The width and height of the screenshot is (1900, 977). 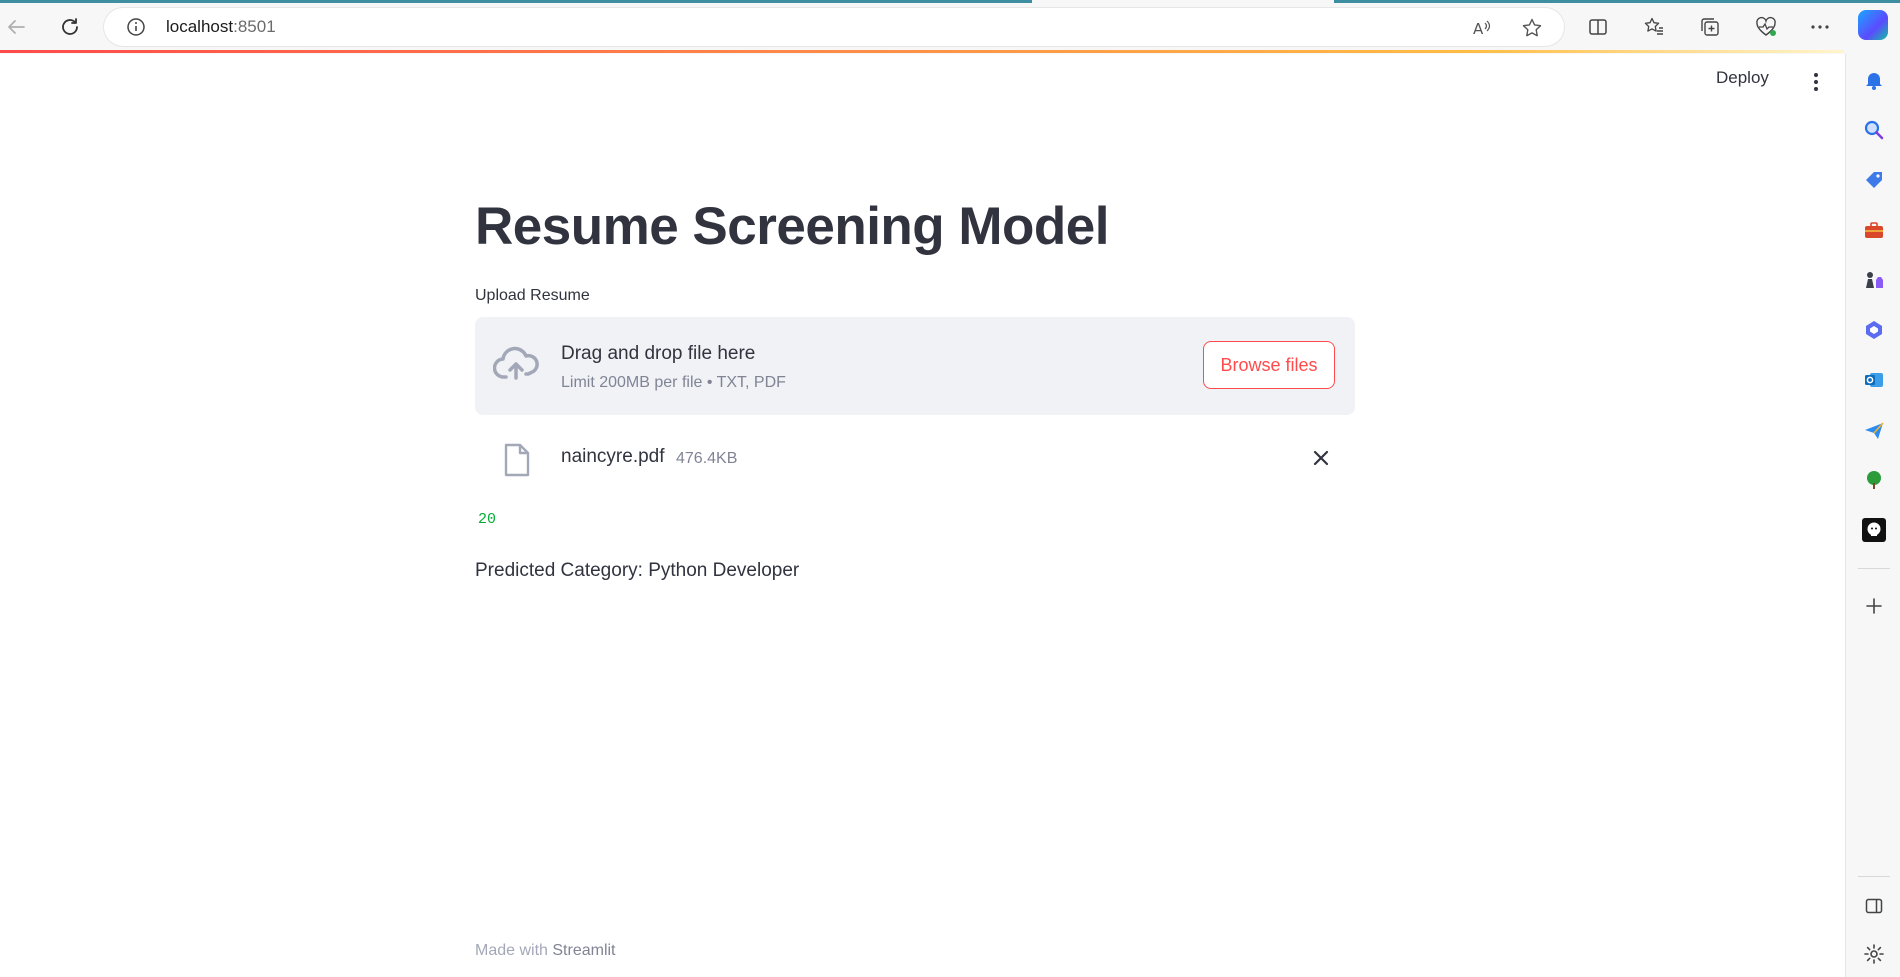 What do you see at coordinates (487, 519) in the screenshot?
I see `output-code-value: 20` at bounding box center [487, 519].